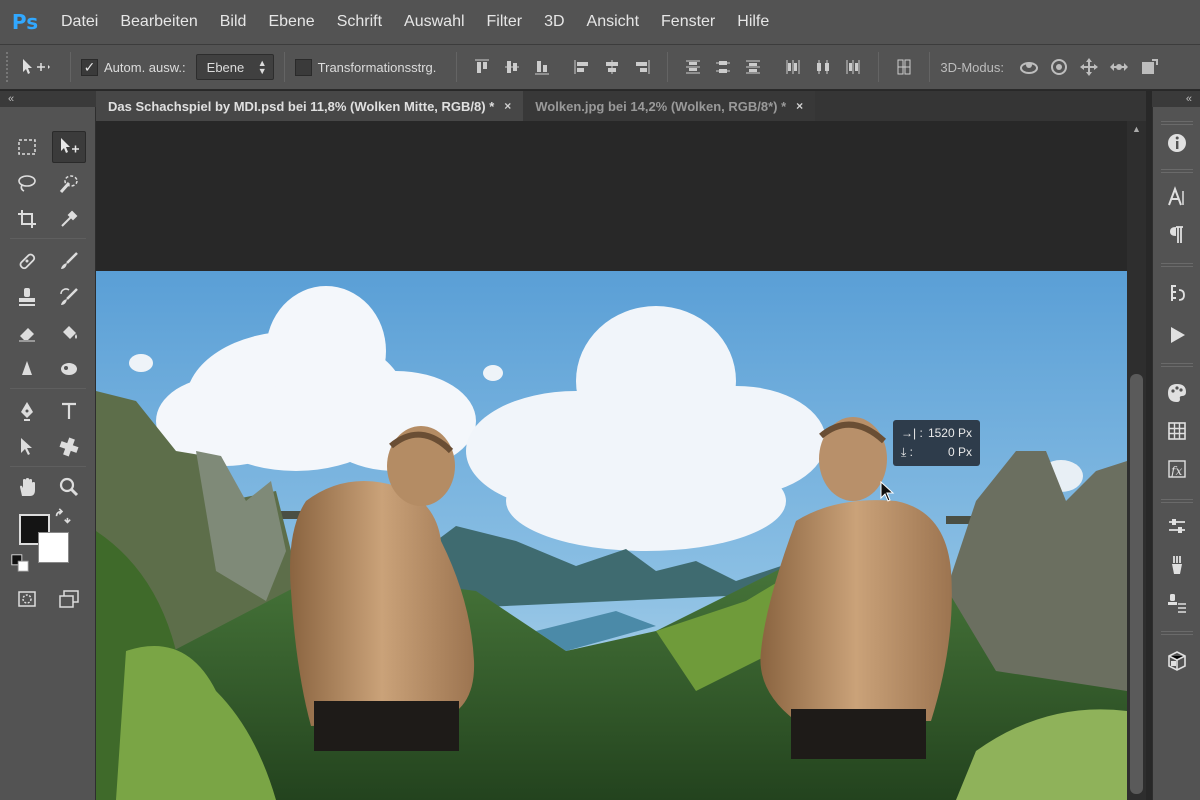 The width and height of the screenshot is (1200, 800). Describe the element at coordinates (62, 517) in the screenshot. I see `swap-colors-button` at that location.